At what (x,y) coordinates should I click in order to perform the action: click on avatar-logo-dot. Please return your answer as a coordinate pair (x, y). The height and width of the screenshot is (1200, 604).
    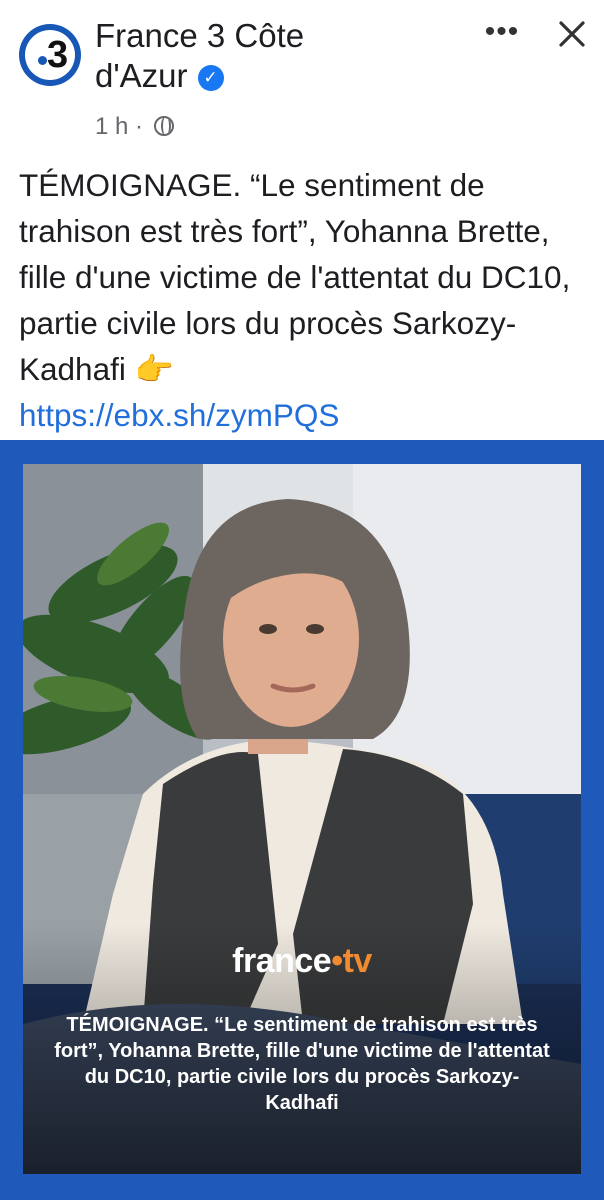
    Looking at the image, I should click on (42, 60).